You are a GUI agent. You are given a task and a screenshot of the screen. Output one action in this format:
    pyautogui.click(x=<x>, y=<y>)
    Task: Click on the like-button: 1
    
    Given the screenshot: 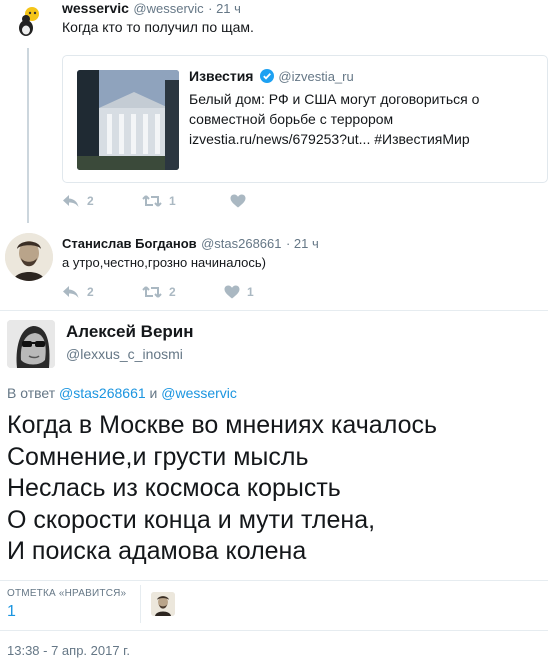 What is the action you would take?
    pyautogui.click(x=239, y=292)
    